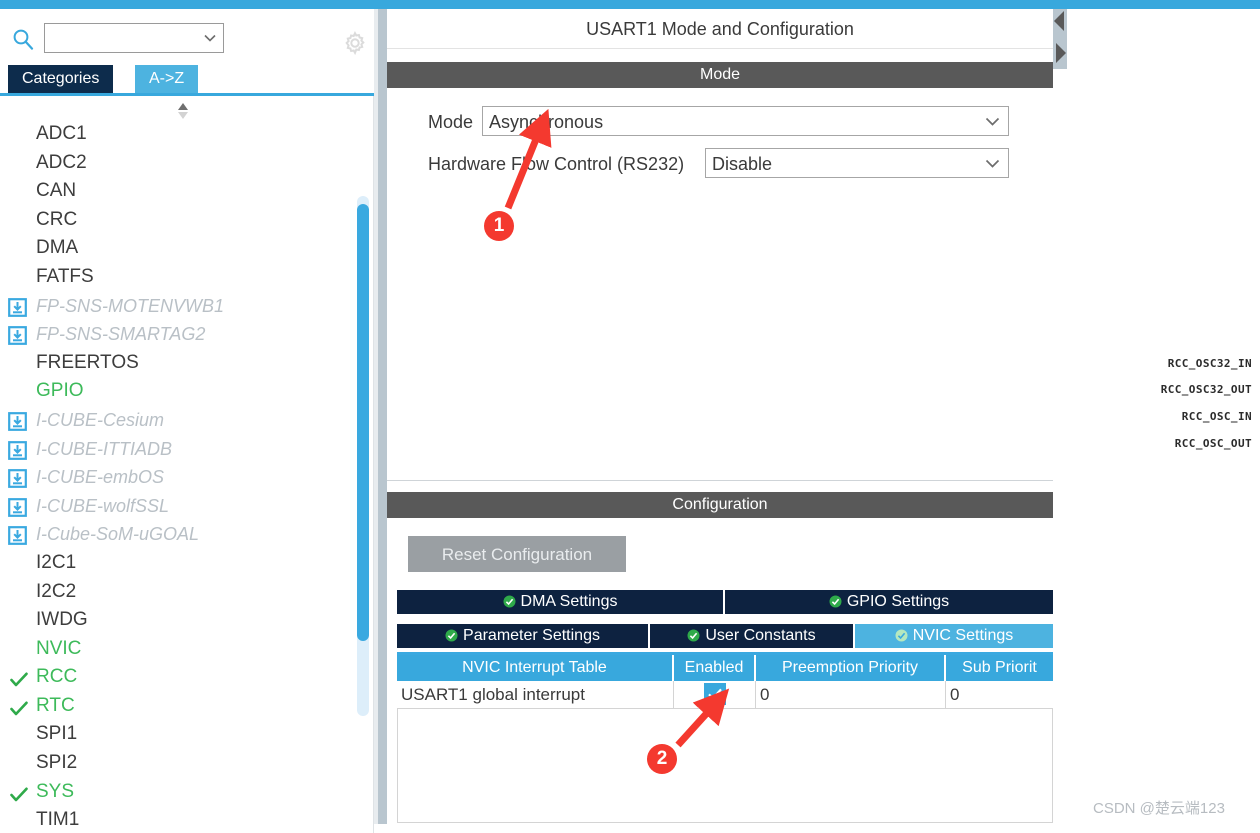 The height and width of the screenshot is (833, 1260). I want to click on tab-label: GPIO Settings, so click(898, 601).